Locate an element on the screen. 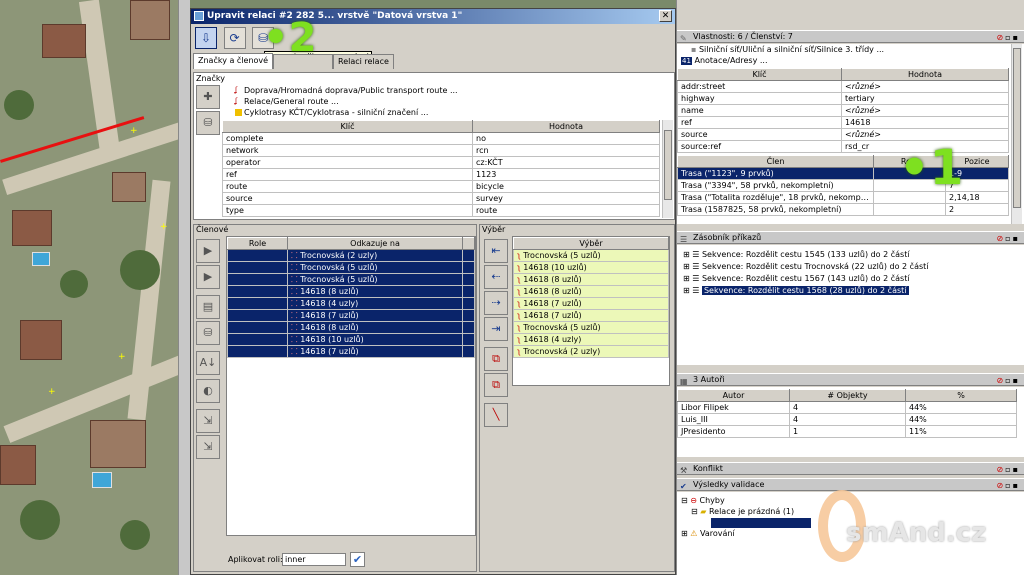  apply-role-button: ✔ is located at coordinates (357, 559).